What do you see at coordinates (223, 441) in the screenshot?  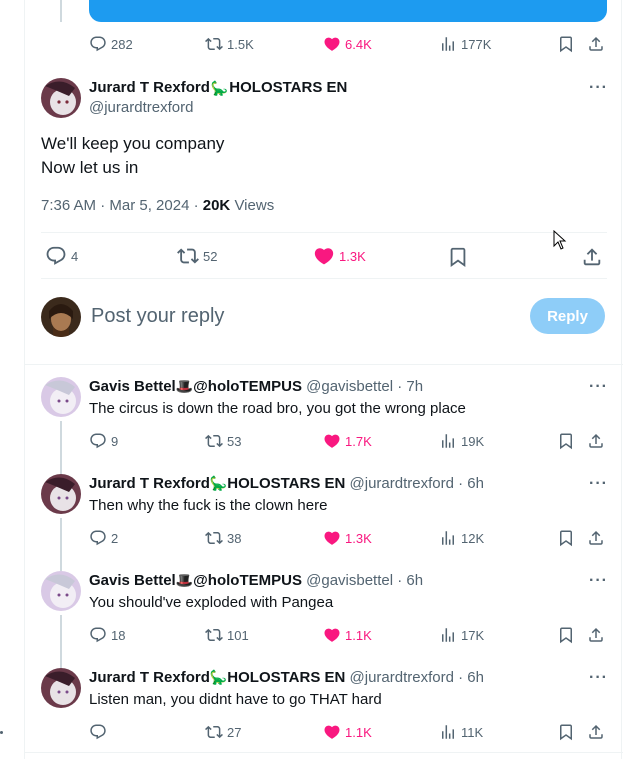 I see `retweet-button: 53` at bounding box center [223, 441].